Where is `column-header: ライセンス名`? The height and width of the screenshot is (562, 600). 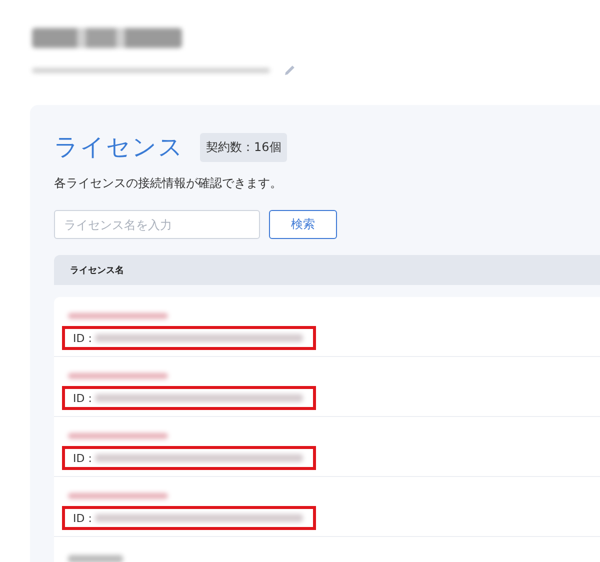
column-header: ライセンス名 is located at coordinates (97, 270).